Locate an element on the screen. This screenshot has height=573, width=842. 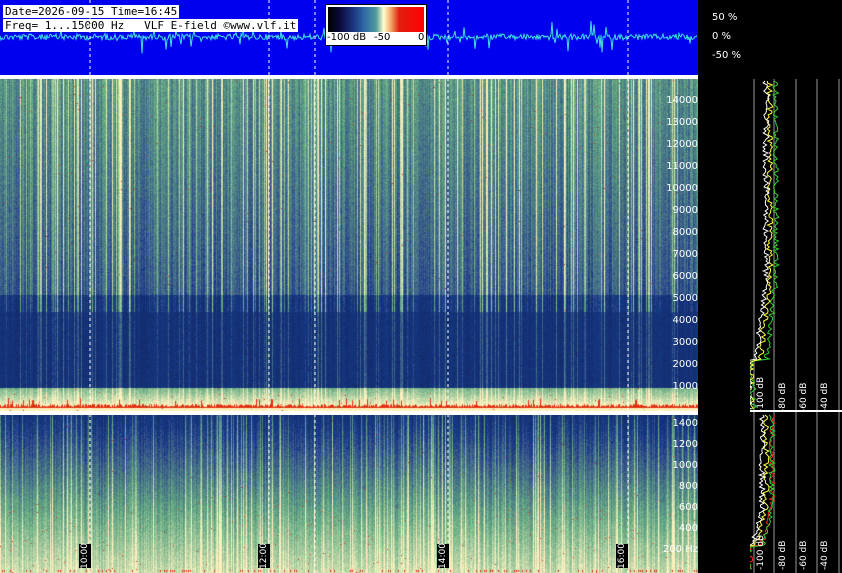
upper-freq-label: 3000 is located at coordinates (685, 342).